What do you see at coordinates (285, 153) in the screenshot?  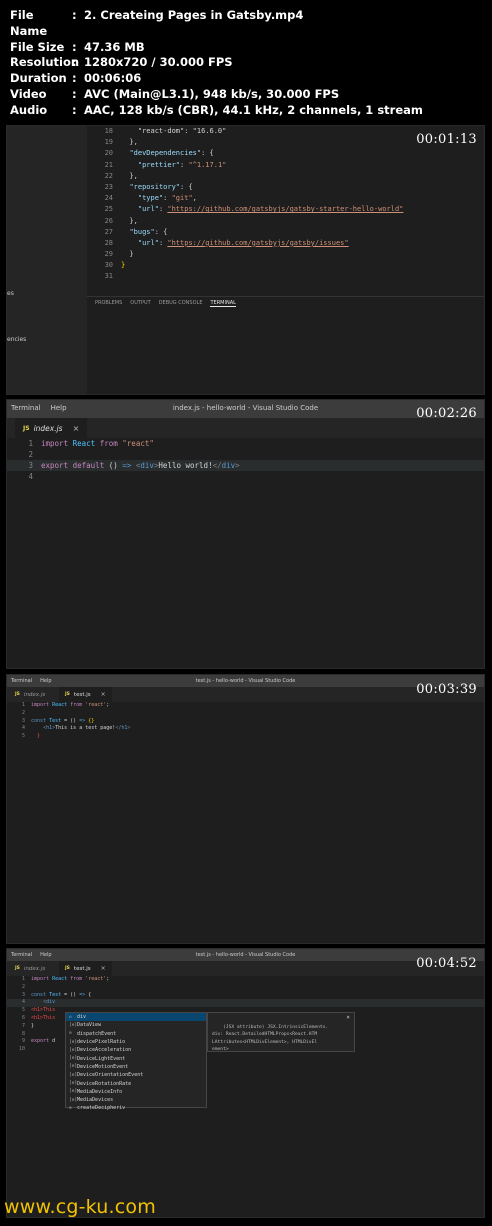 I see `code-line: 20 "devDependencies": {` at bounding box center [285, 153].